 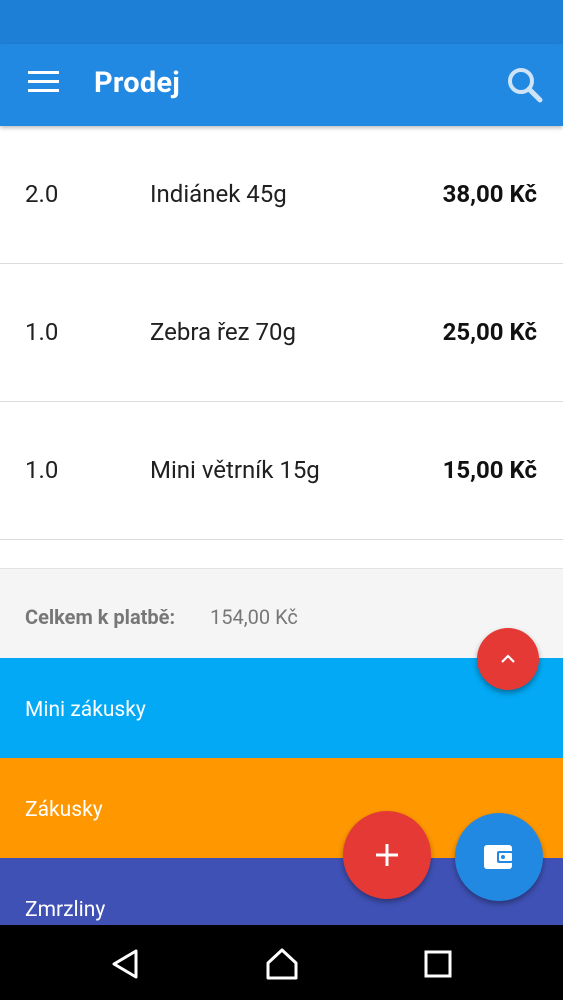 I want to click on list-item: 1.0 Mini větrník 15g 15,00 Kč, so click(x=281, y=471).